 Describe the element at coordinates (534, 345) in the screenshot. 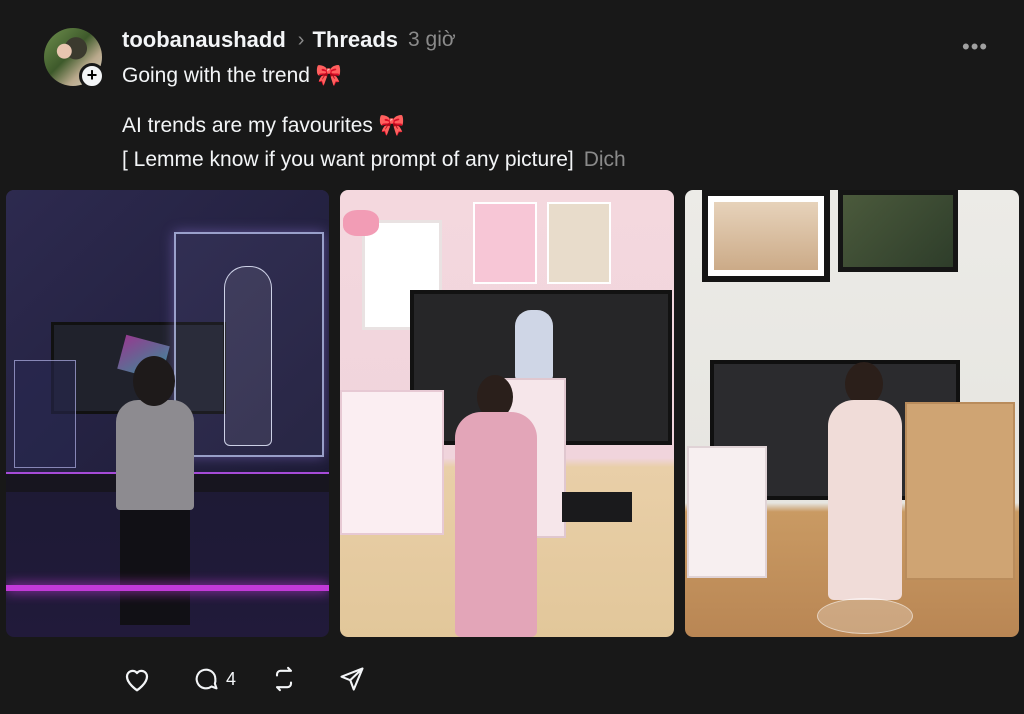

I see `monitor-figure` at that location.